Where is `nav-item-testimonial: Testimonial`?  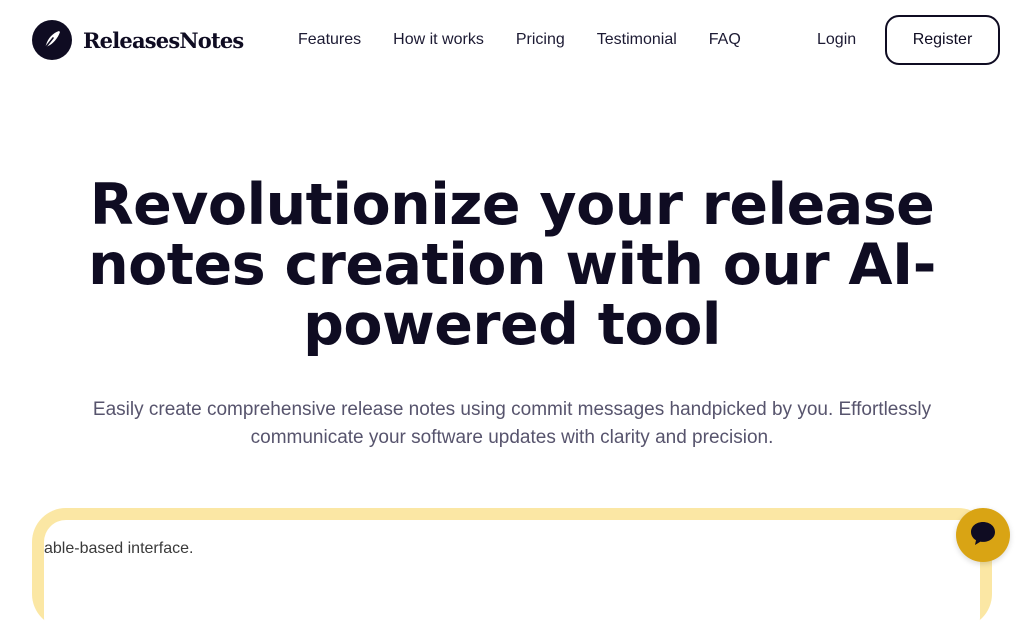 nav-item-testimonial: Testimonial is located at coordinates (637, 40).